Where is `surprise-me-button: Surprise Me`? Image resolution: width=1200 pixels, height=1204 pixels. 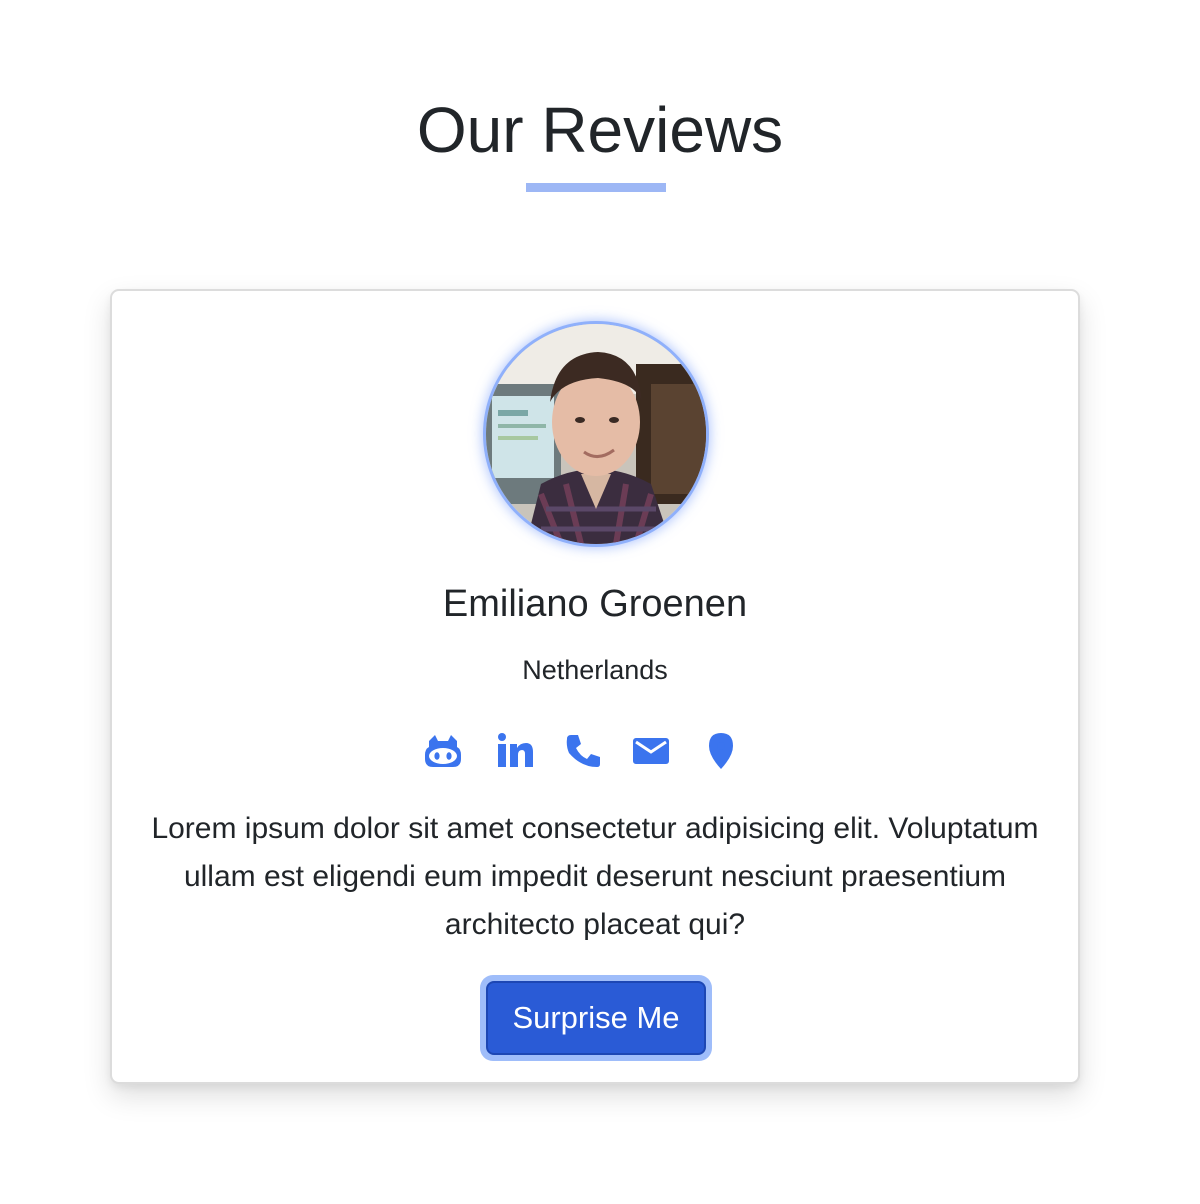
surprise-me-button: Surprise Me is located at coordinates (596, 1018).